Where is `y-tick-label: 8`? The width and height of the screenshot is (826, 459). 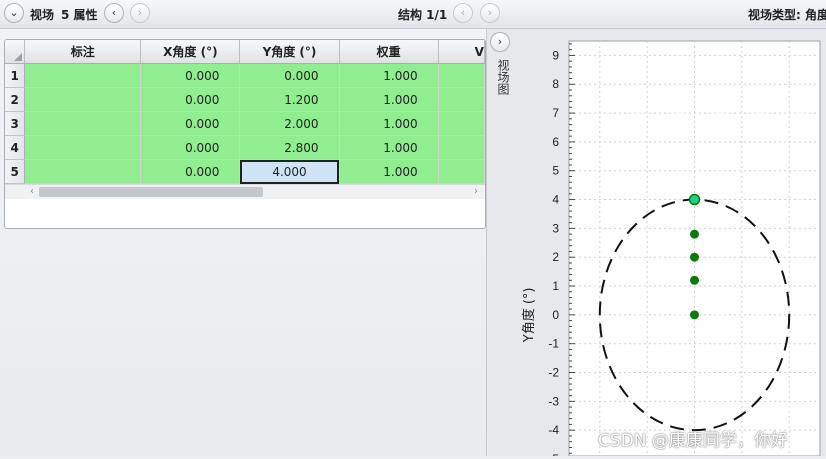
y-tick-label: 8 is located at coordinates (555, 84).